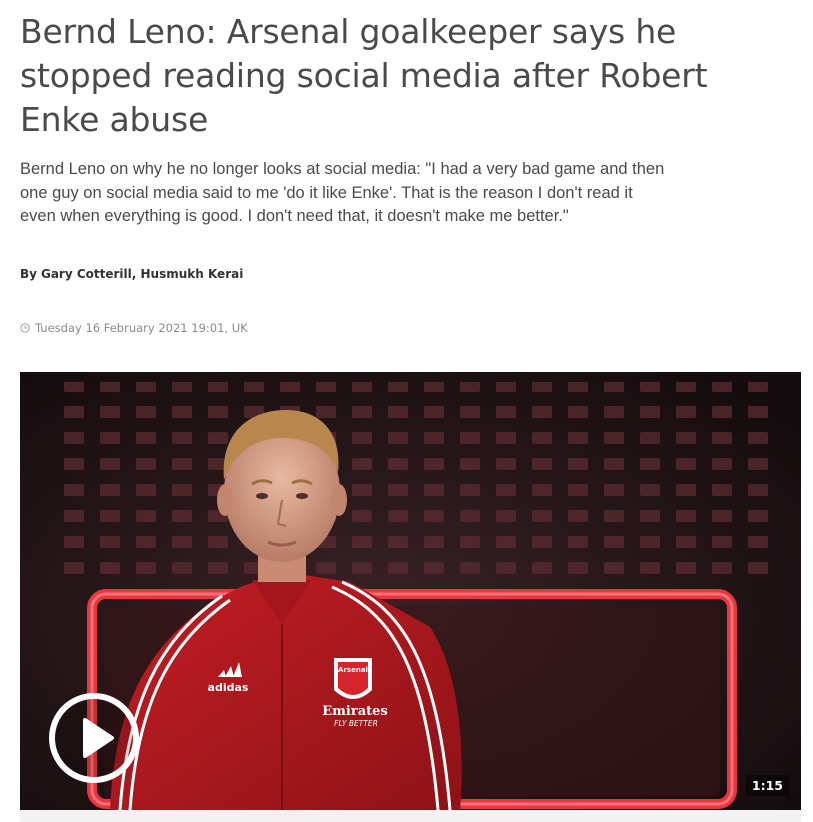 This screenshot has height=822, width=813. Describe the element at coordinates (228, 687) in the screenshot. I see `shirt-brand: adidas` at that location.